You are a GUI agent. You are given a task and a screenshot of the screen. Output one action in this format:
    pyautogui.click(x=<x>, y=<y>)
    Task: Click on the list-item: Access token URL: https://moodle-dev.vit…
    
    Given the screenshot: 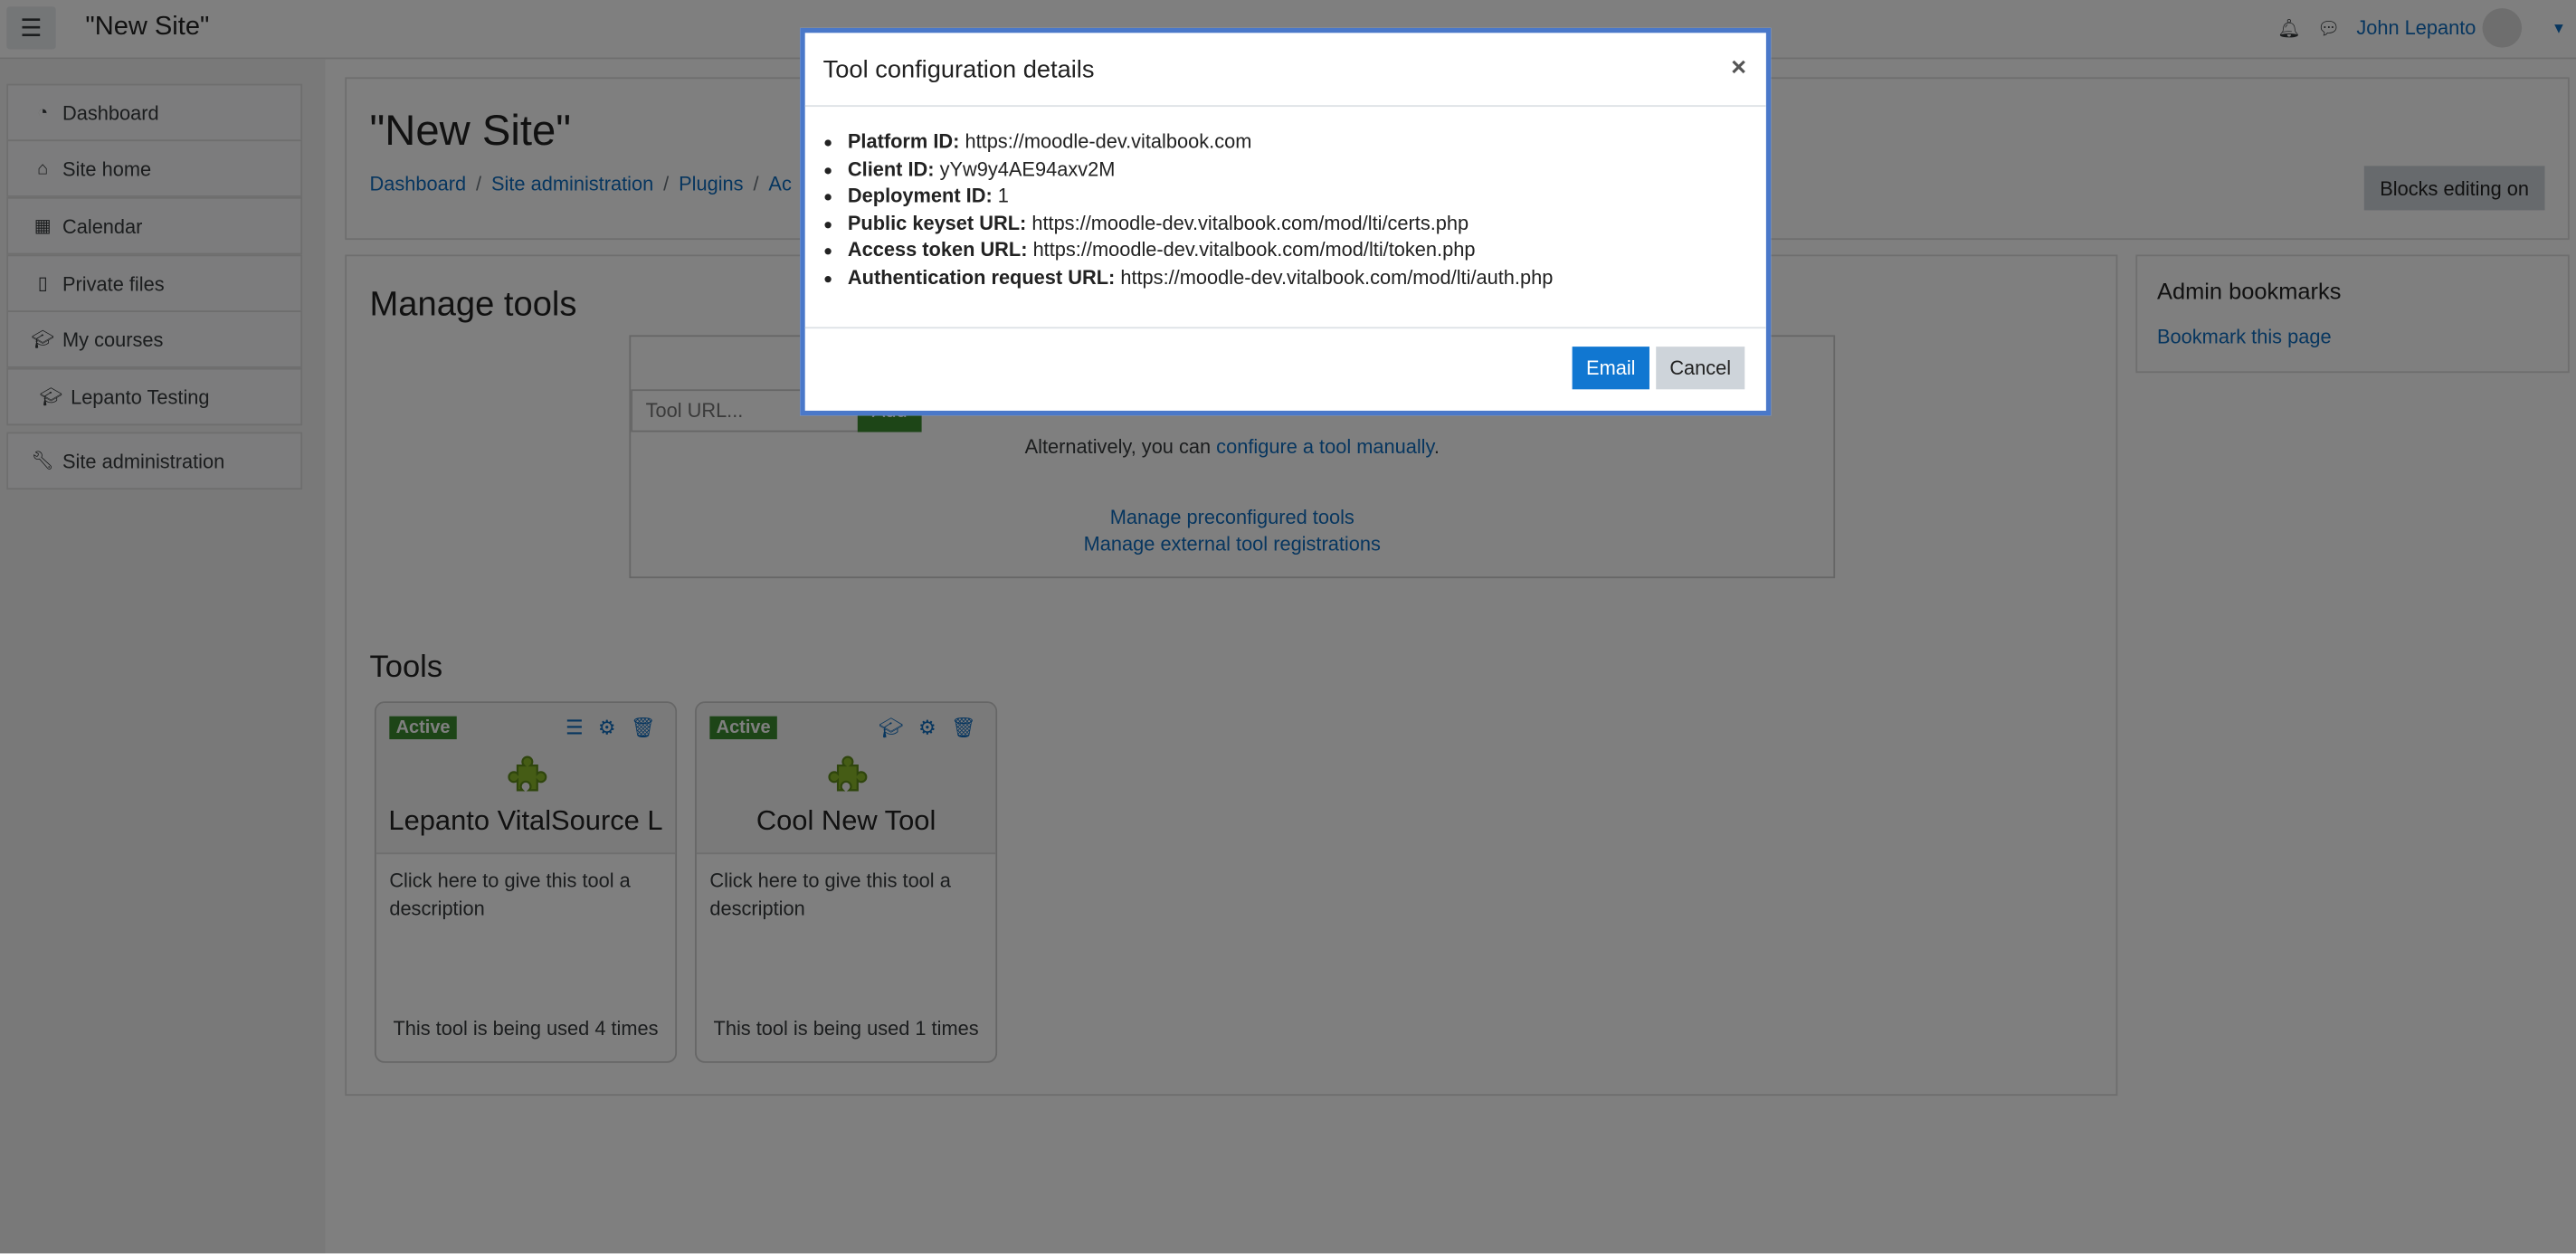 What is the action you would take?
    pyautogui.click(x=1200, y=251)
    